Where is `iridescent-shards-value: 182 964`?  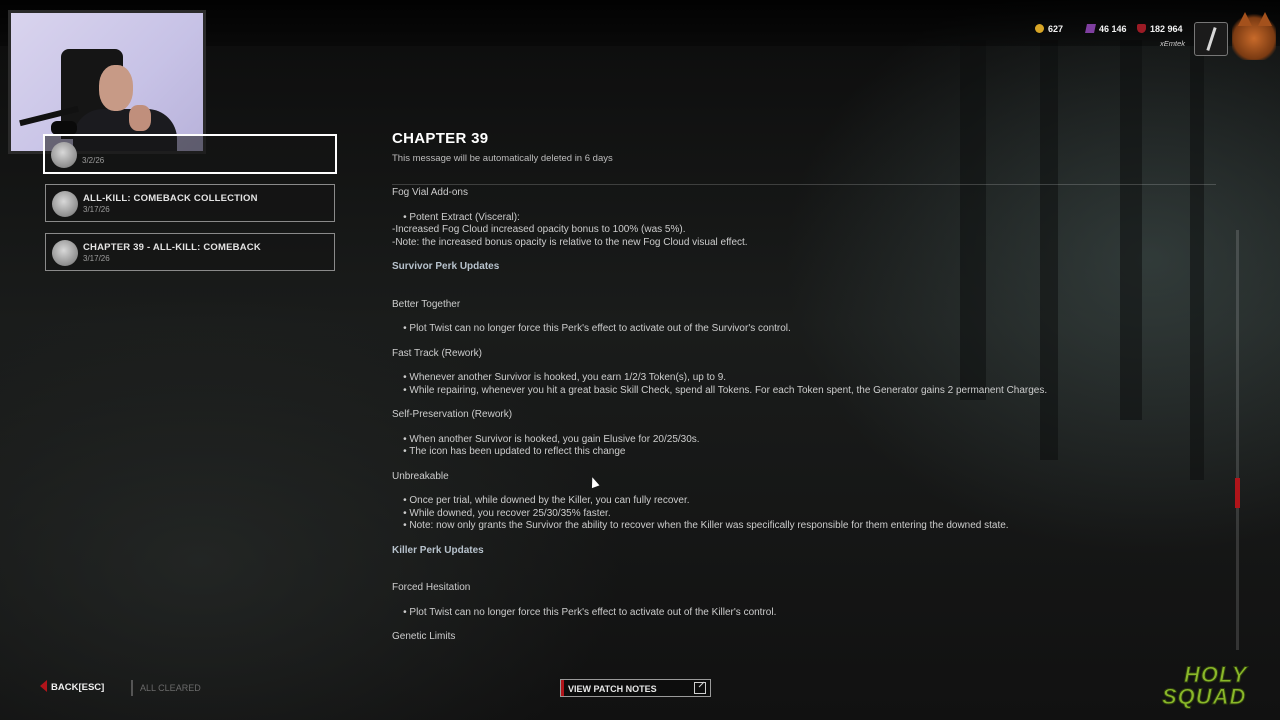 iridescent-shards-value: 182 964 is located at coordinates (1166, 29).